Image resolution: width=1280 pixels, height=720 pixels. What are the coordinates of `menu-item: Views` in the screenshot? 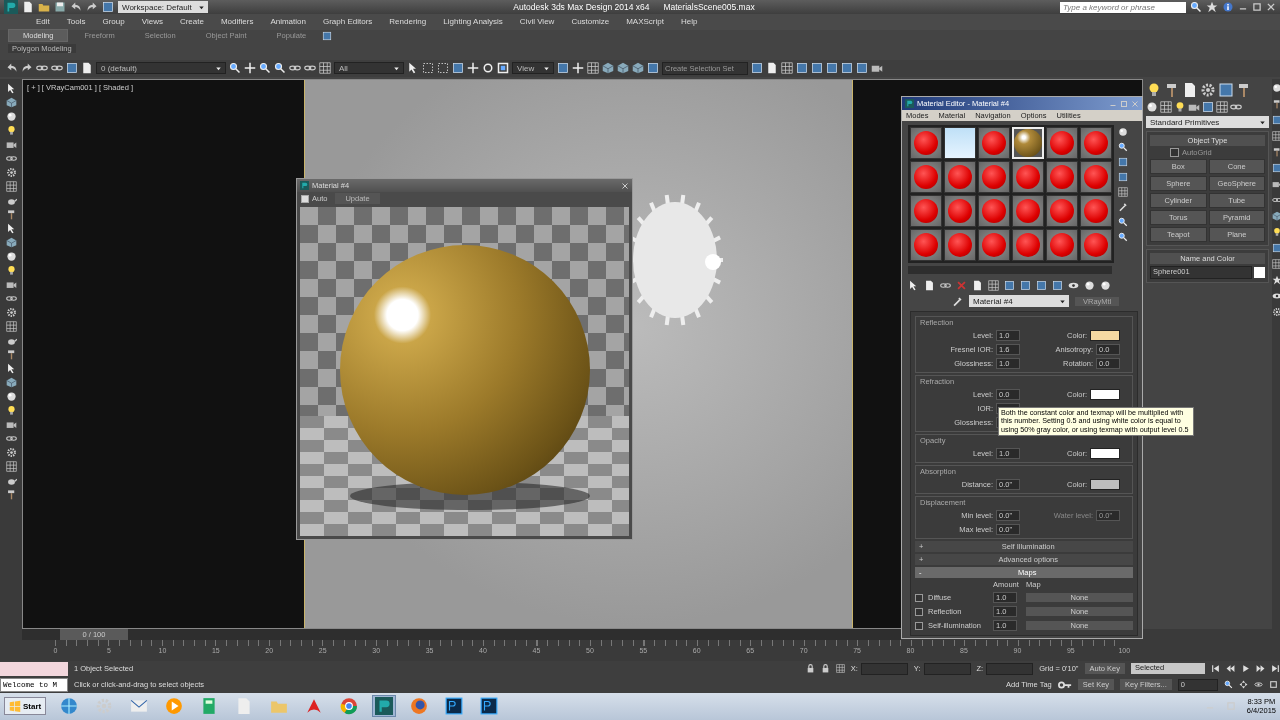 It's located at (152, 22).